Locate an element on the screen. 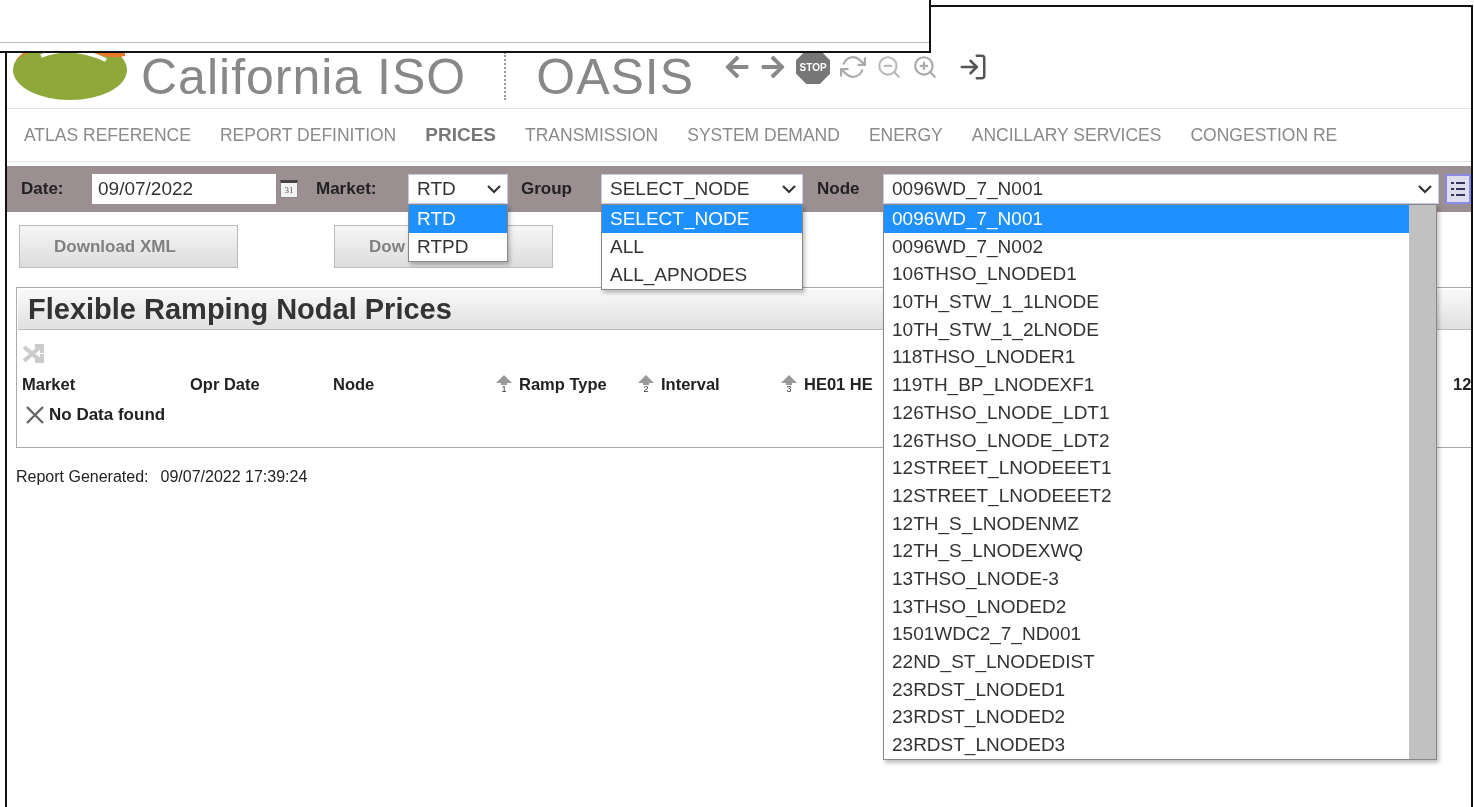 The width and height of the screenshot is (1474, 807). column-header: 12 is located at coordinates (1462, 384).